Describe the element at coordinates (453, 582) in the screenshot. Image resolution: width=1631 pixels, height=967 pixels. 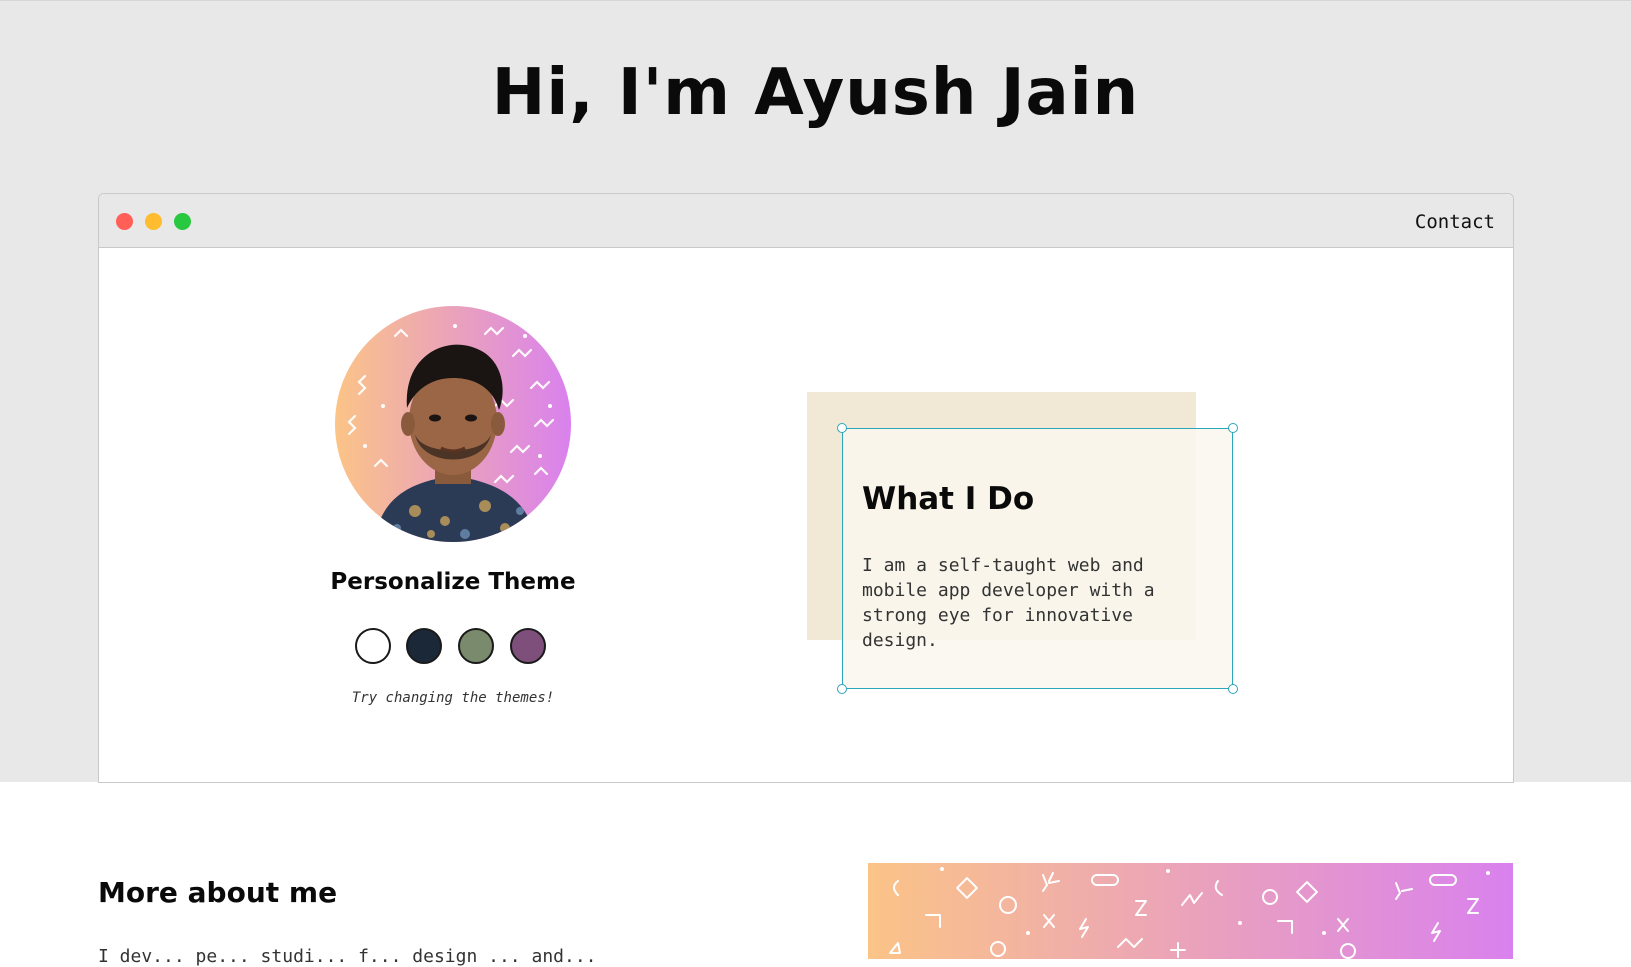
I see `personalize-theme-heading: Personalize Theme` at that location.